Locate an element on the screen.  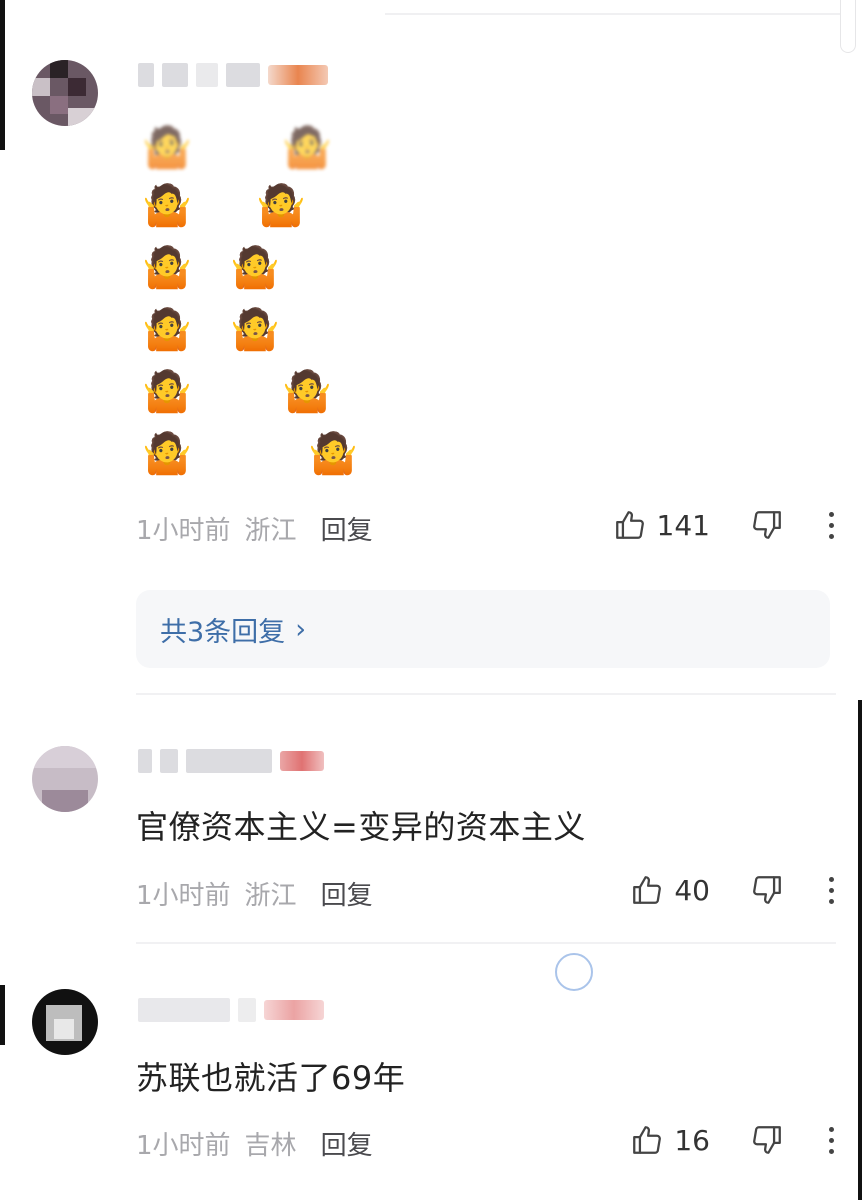
like-button: 141 is located at coordinates (661, 525).